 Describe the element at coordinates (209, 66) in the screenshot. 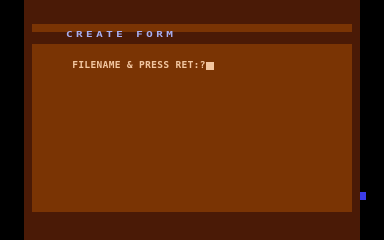

I see `text-cursor` at that location.